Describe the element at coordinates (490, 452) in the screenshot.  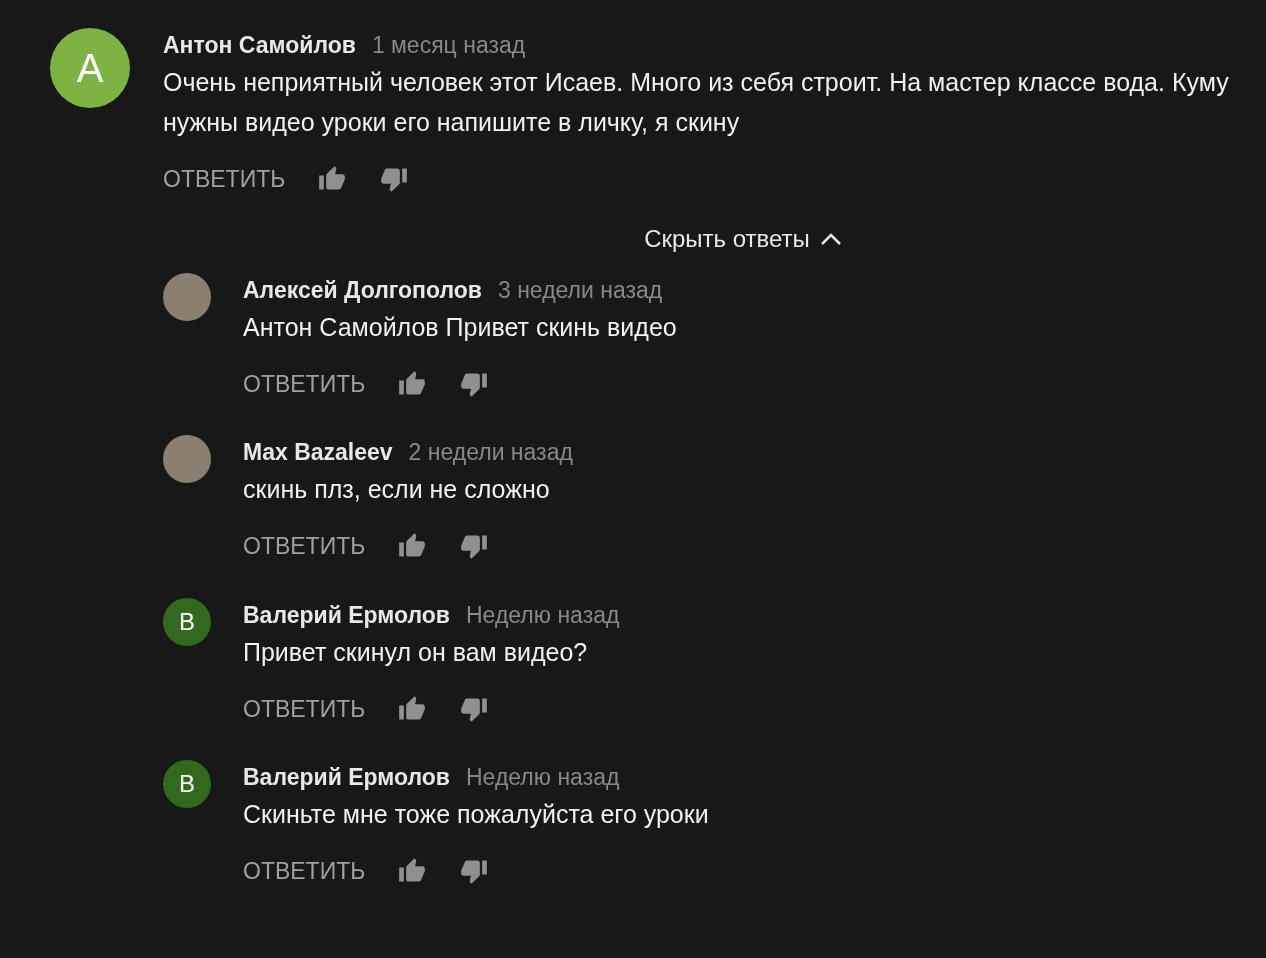
I see `comment-time: 2 недели назад` at that location.